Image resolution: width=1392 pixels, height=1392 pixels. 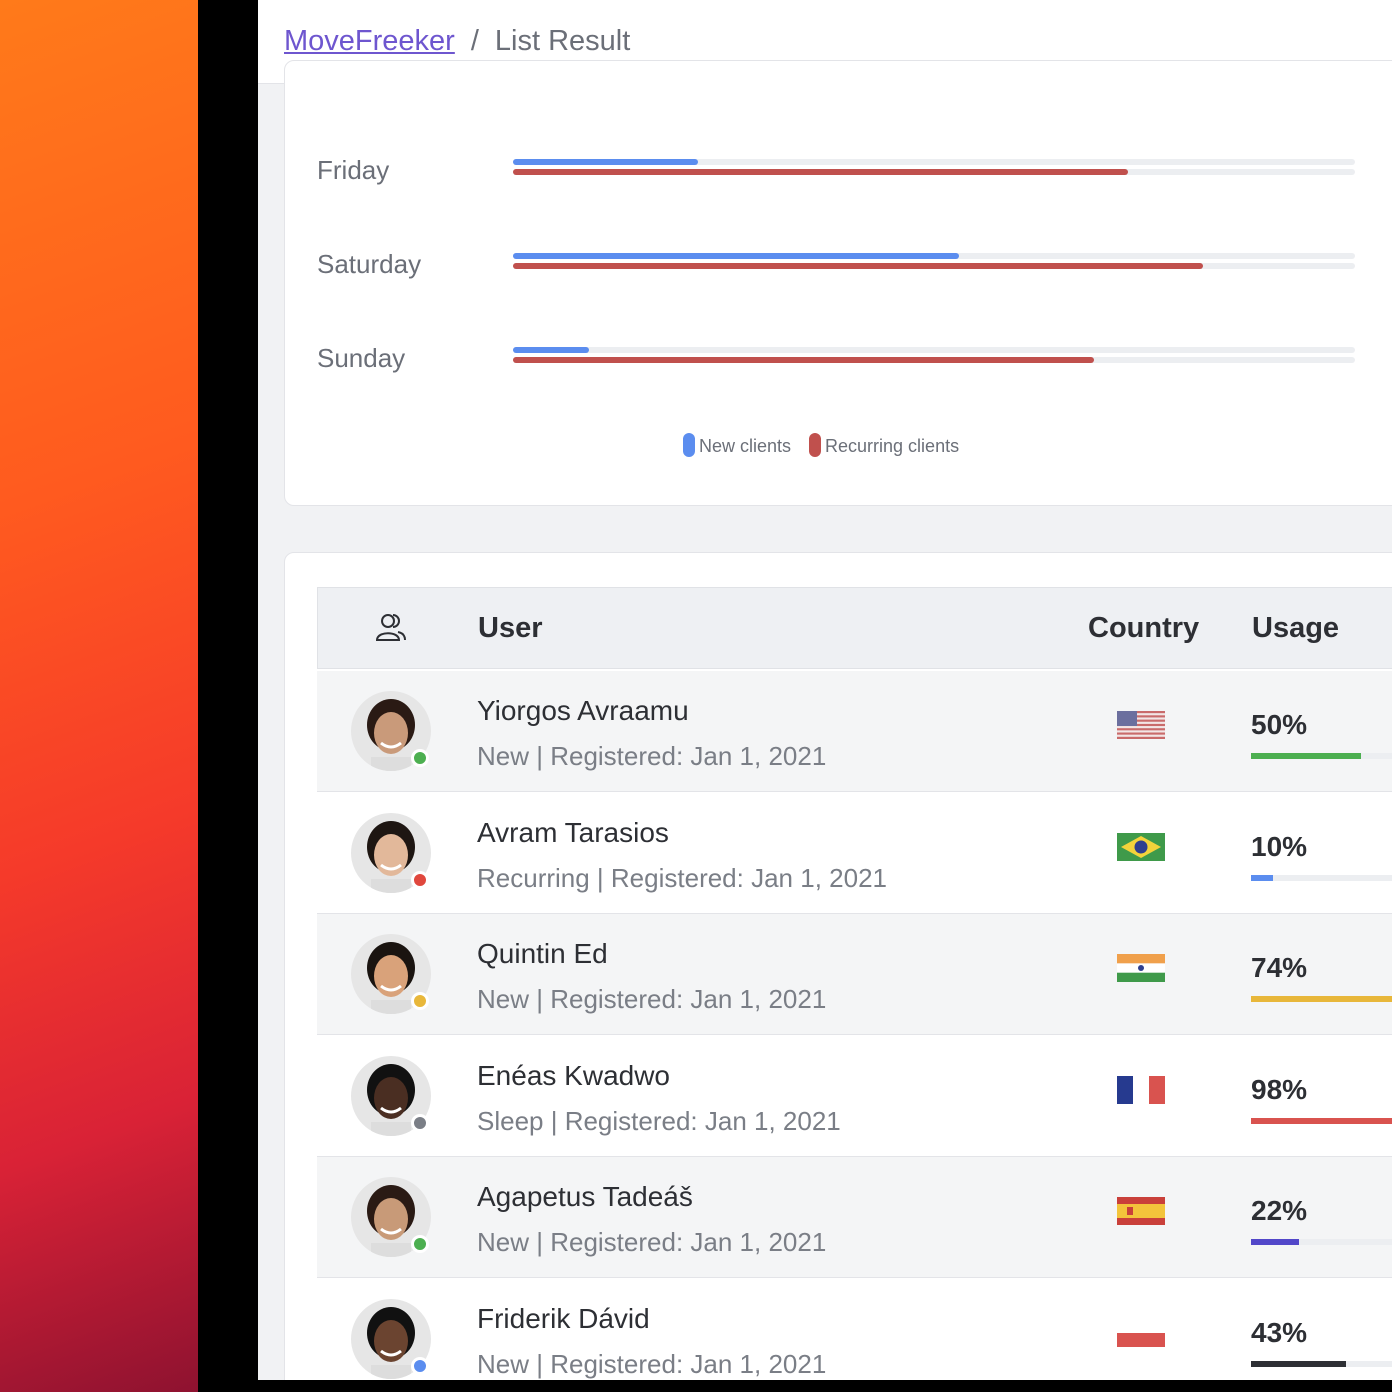 I want to click on user-status-registered: Sleep | Registered: Jan 1, 2021, so click(x=659, y=1120).